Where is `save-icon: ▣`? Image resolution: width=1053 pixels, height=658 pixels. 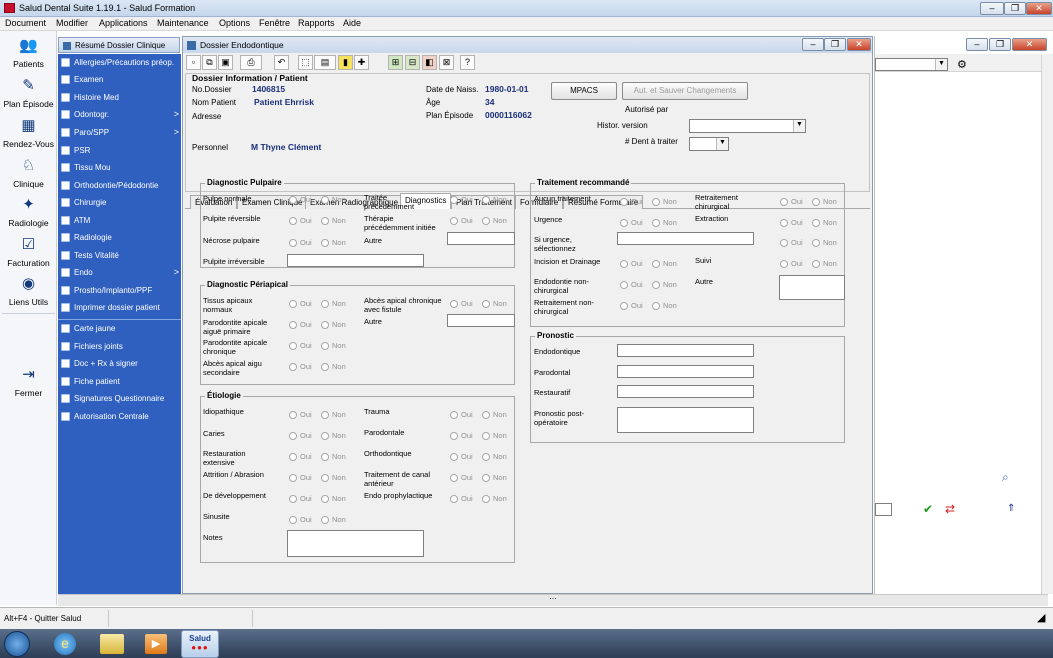 save-icon: ▣ is located at coordinates (225, 62).